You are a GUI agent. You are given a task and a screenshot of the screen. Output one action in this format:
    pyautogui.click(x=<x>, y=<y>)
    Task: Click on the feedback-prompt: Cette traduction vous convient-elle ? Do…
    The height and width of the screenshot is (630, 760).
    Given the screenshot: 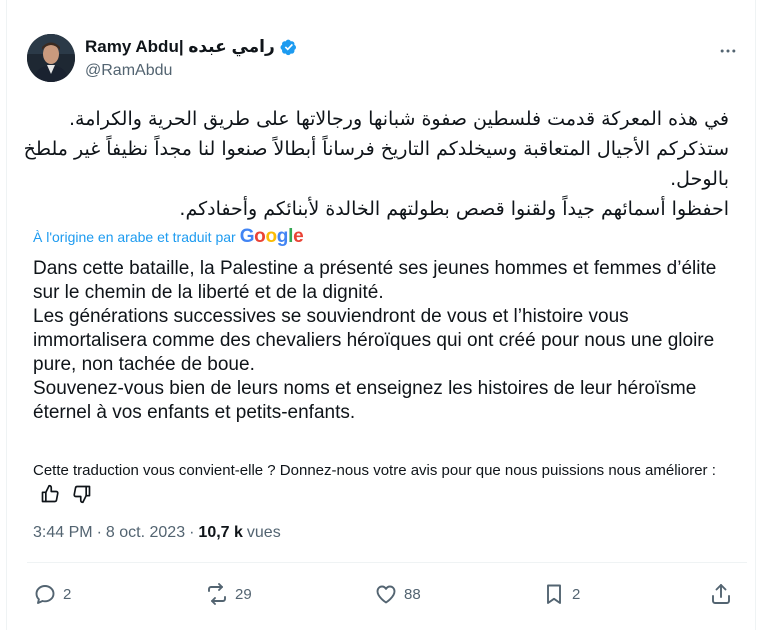 What is the action you would take?
    pyautogui.click(x=374, y=470)
    